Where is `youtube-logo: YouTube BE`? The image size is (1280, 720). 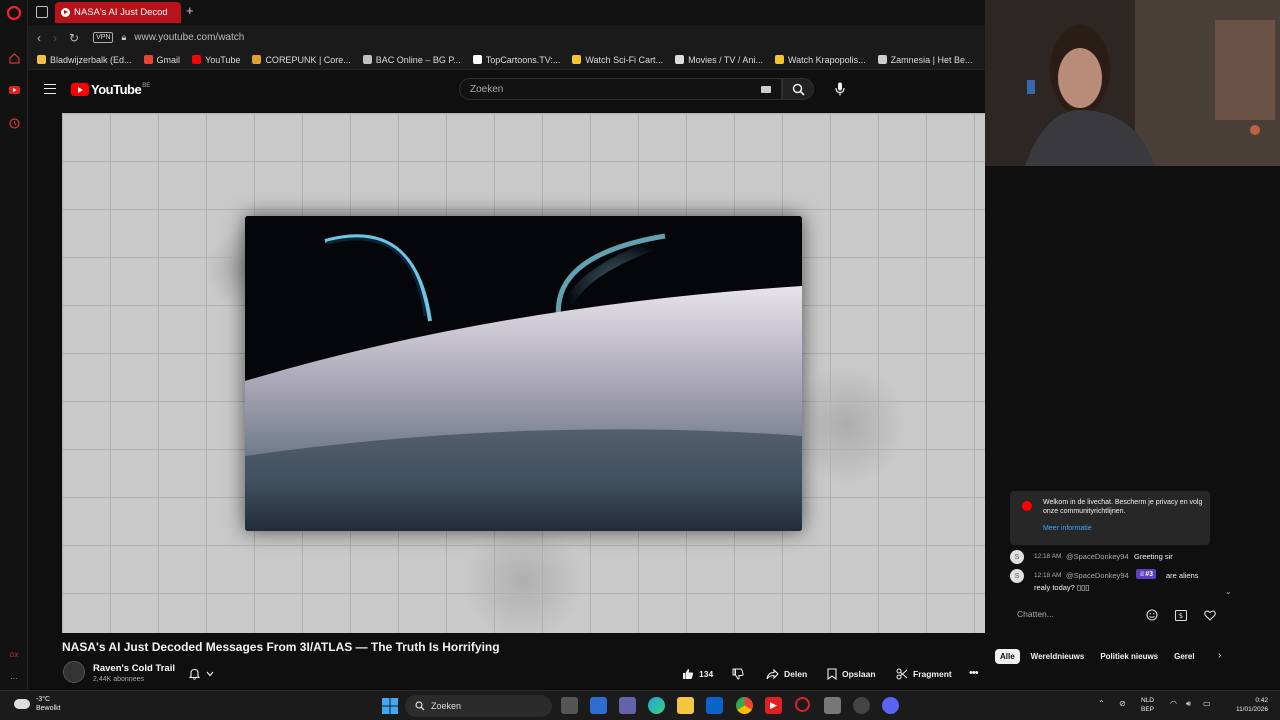 youtube-logo: YouTube BE is located at coordinates (110, 89).